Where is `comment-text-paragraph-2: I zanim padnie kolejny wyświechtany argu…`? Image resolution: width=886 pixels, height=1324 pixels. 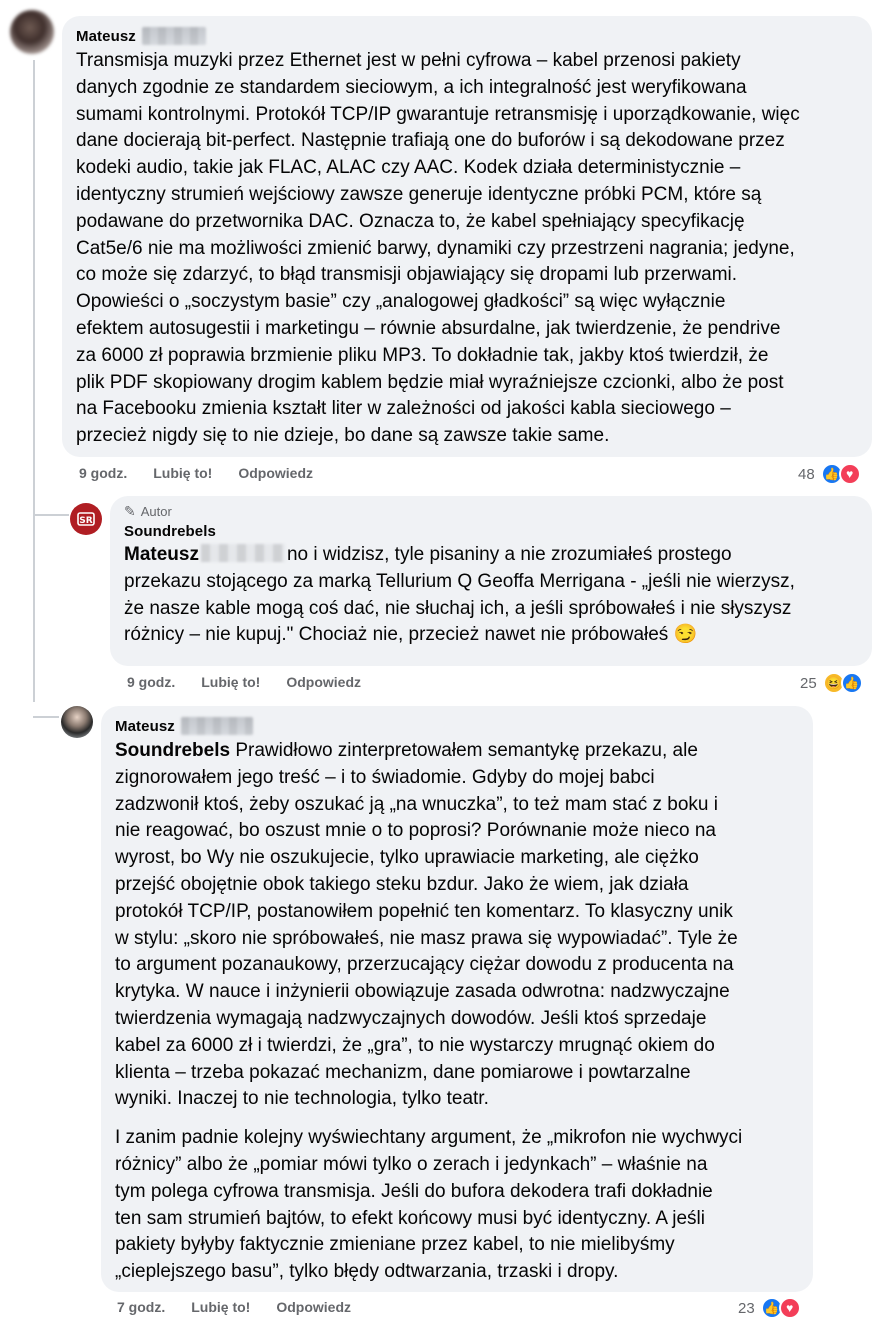
comment-text-paragraph-2: I zanim padnie kolejny wyświechtany argu… is located at coordinates (429, 1205).